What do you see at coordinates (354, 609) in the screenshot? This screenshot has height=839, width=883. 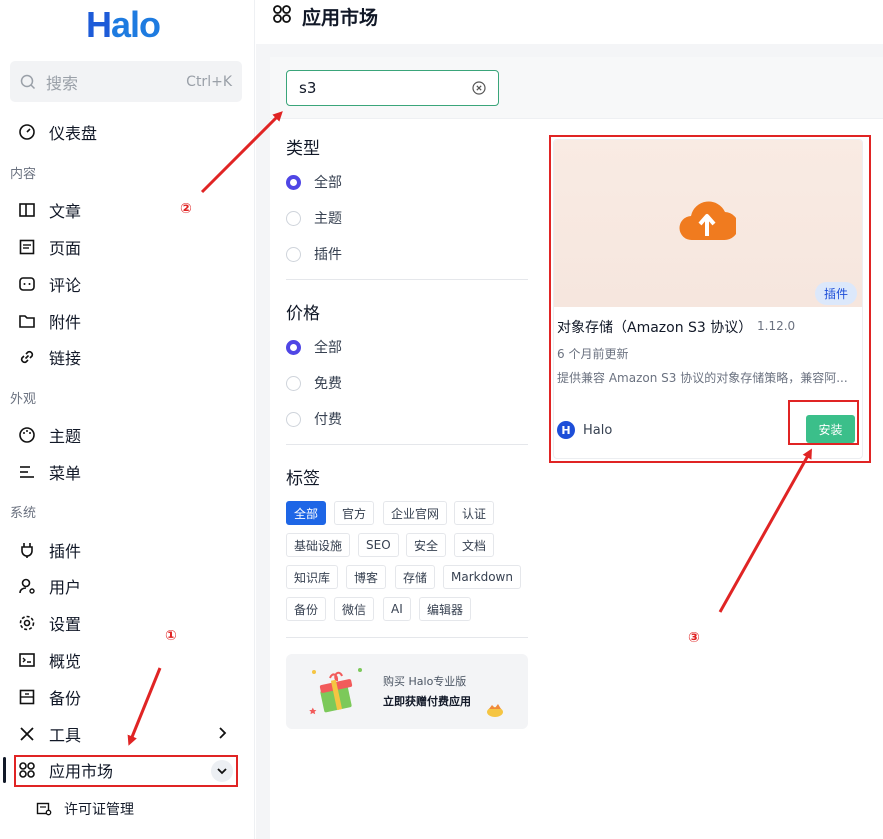 I see `tag-wechat: 微信` at bounding box center [354, 609].